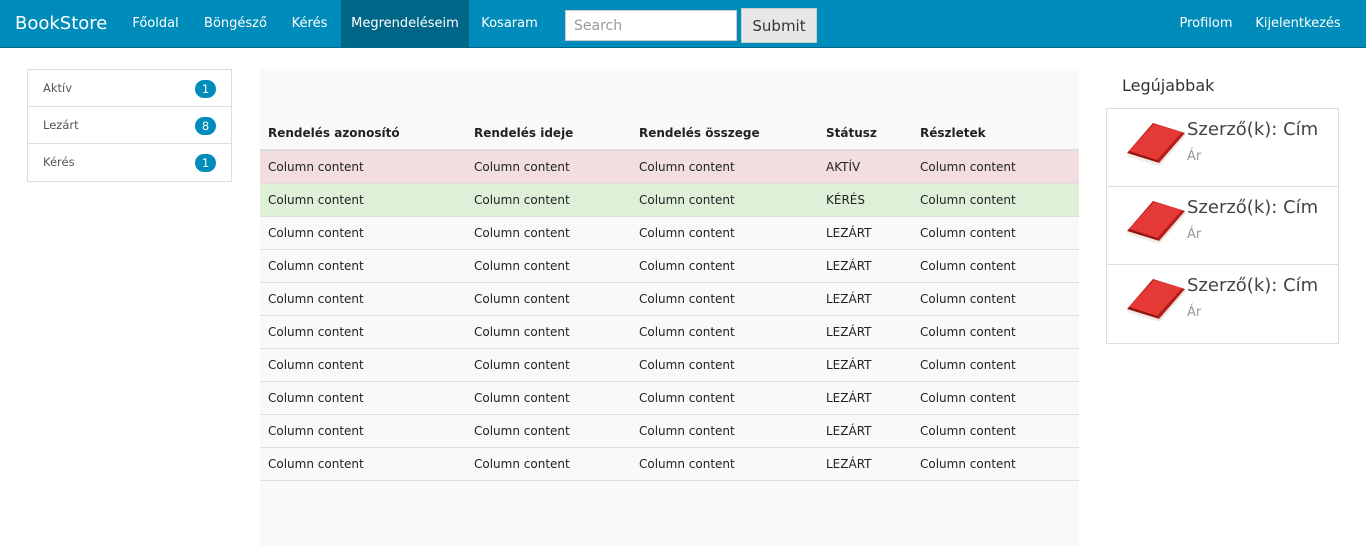 The image size is (1366, 546). Describe the element at coordinates (61, 23) in the screenshot. I see `brand-logo: BookStore` at that location.